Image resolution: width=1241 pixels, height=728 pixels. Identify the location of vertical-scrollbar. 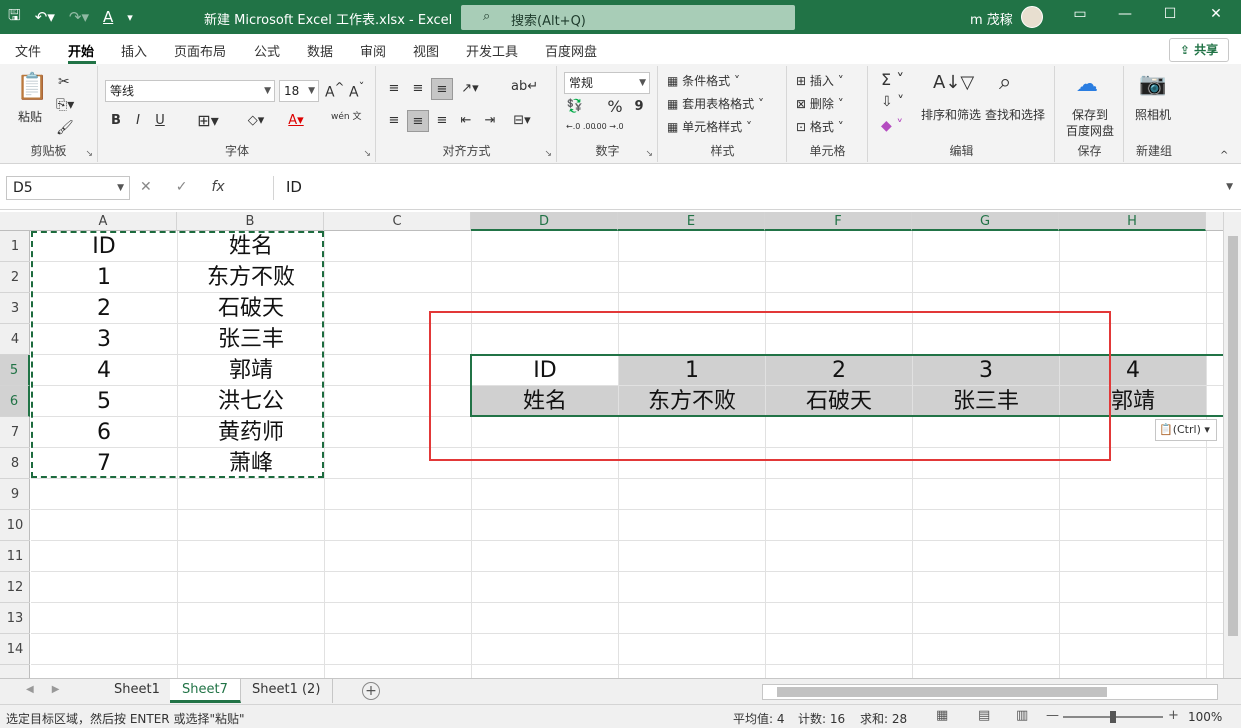
(1232, 445).